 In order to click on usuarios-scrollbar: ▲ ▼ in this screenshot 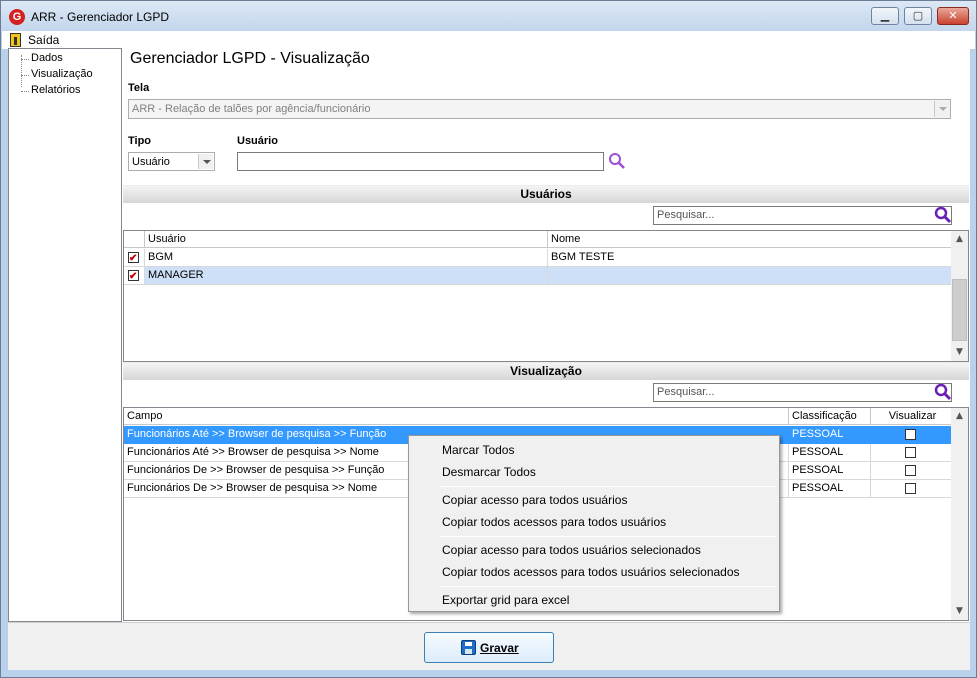, I will do `click(959, 296)`.